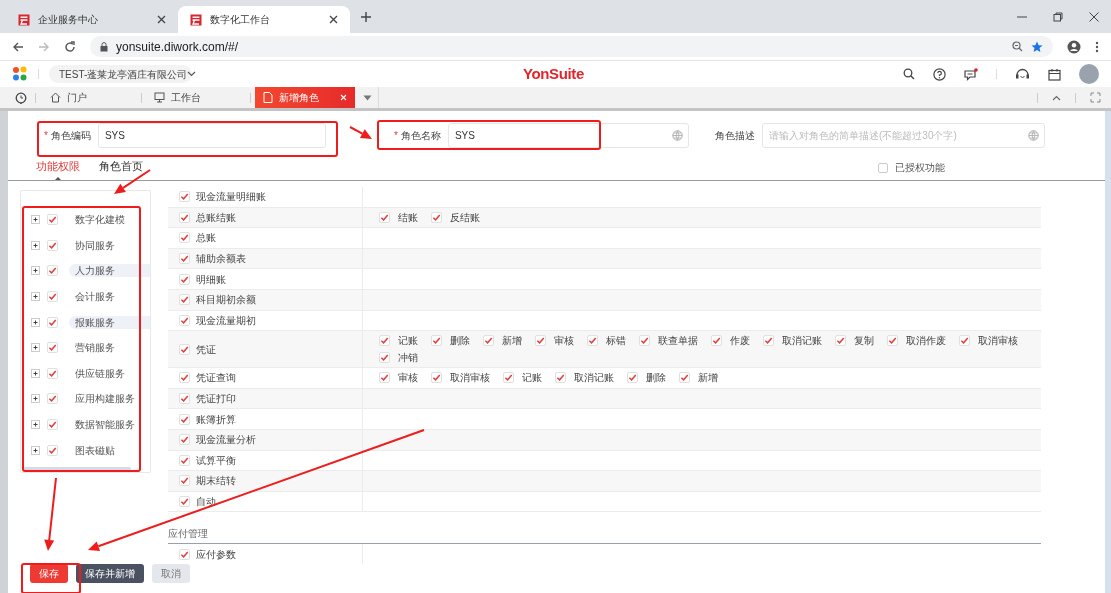  Describe the element at coordinates (21, 97) in the screenshot. I see `history-icon` at that location.